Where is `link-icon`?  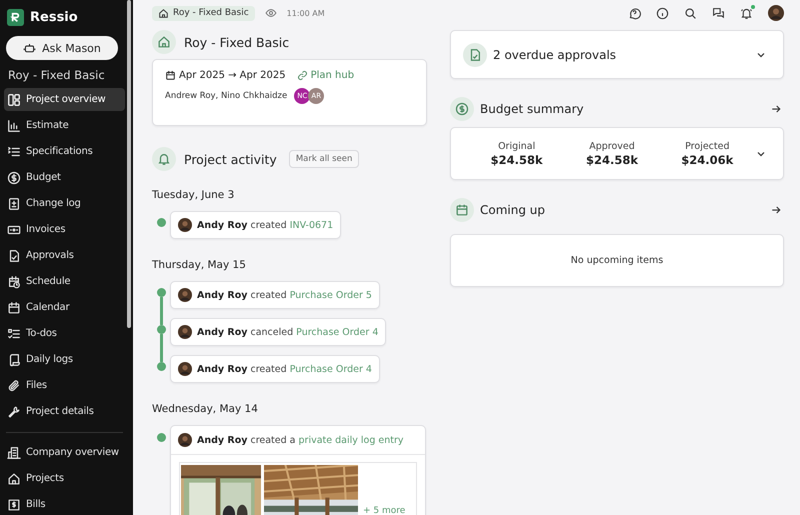
link-icon is located at coordinates (302, 75).